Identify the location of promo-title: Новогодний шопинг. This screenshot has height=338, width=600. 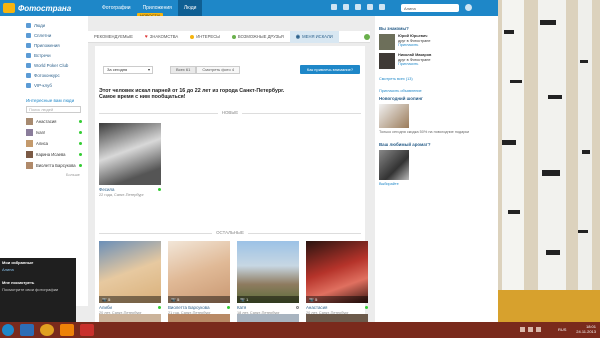
(436, 98).